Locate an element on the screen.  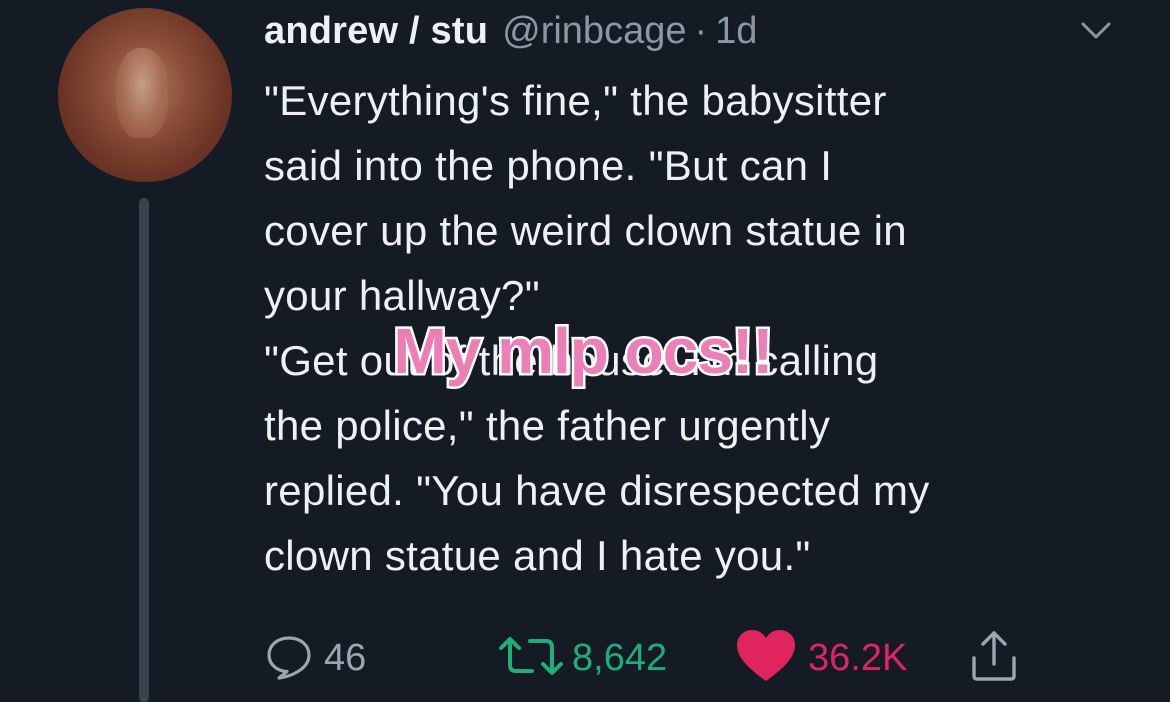
tweet-text-line: replied. "You have disrespected my is located at coordinates (597, 490).